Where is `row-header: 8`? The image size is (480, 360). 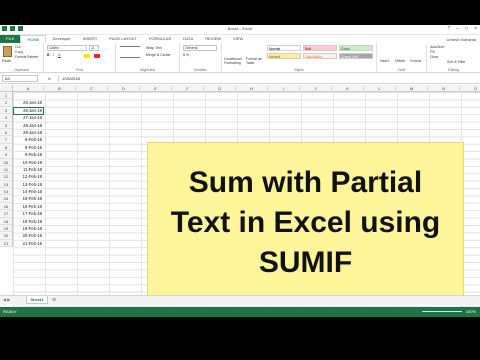 row-header: 8 is located at coordinates (6, 148).